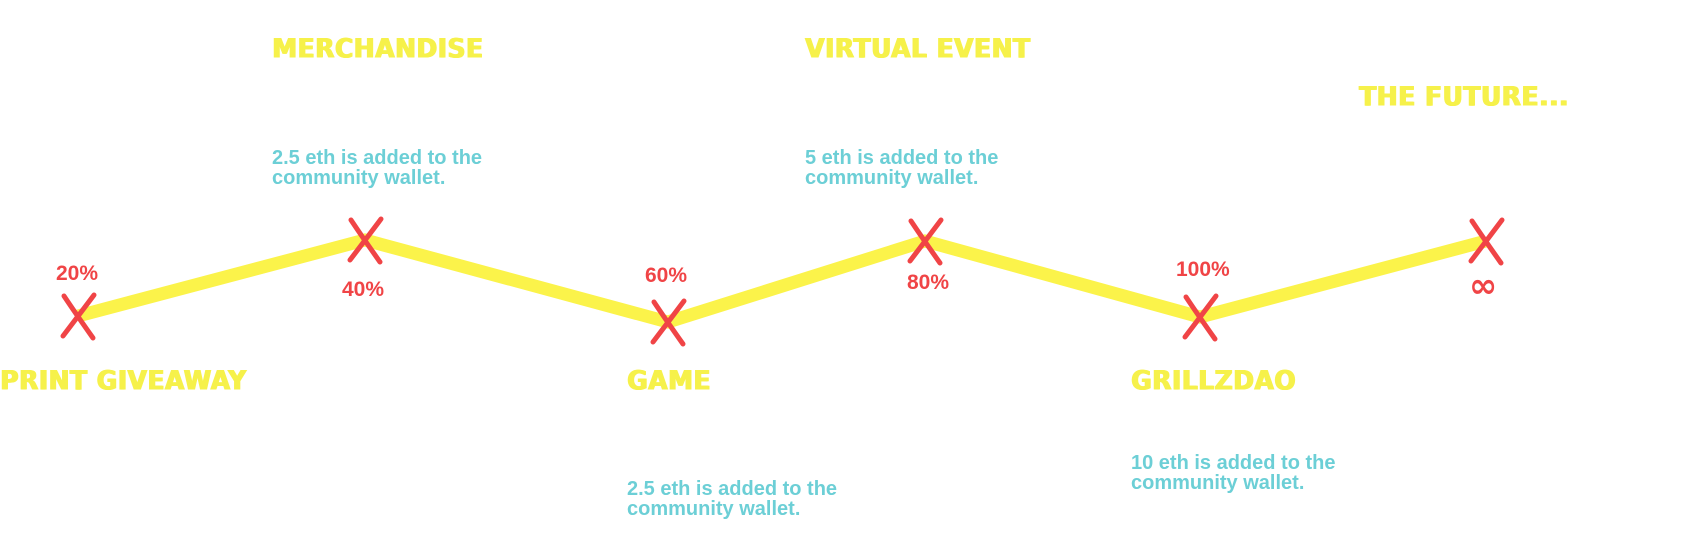 The image size is (1696, 536). Describe the element at coordinates (918, 48) in the screenshot. I see `milestone-title: VIRTUAL EVENT` at that location.